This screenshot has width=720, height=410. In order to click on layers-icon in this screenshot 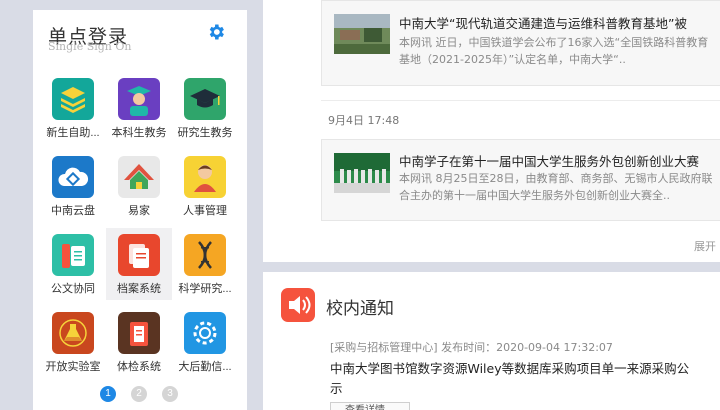, I will do `click(73, 99)`.